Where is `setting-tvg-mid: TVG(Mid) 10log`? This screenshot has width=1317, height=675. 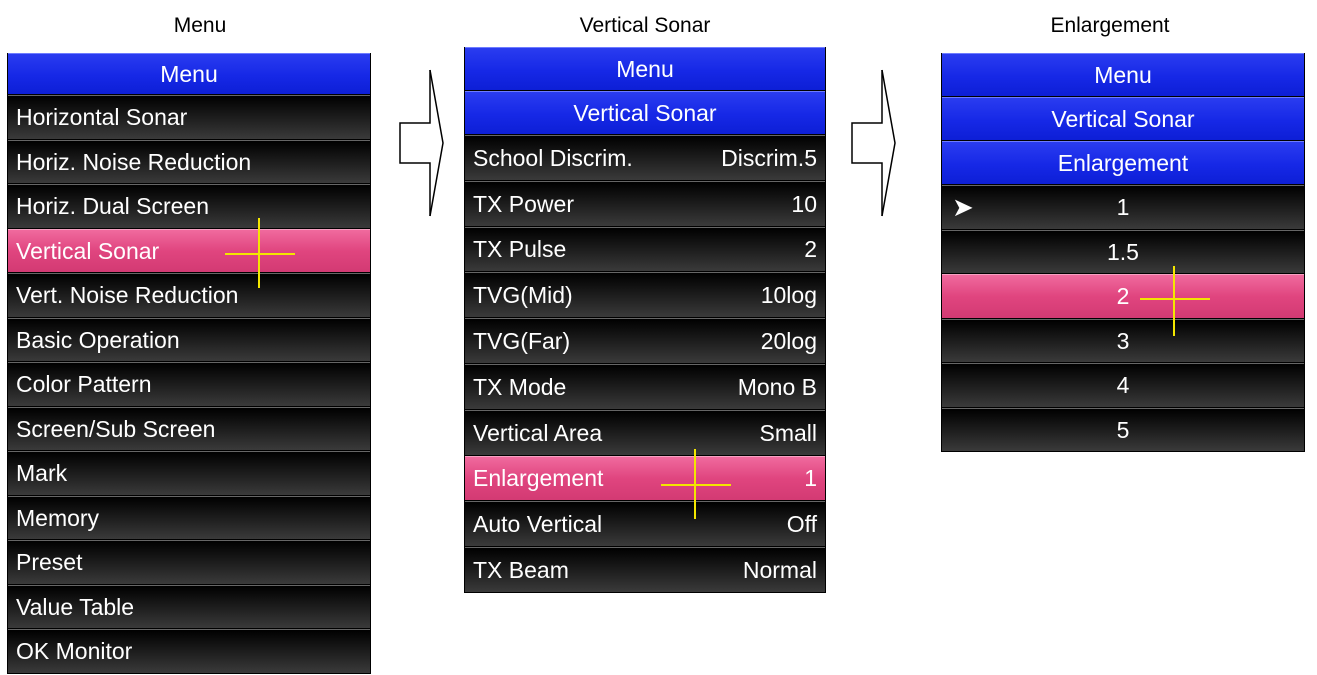 setting-tvg-mid: TVG(Mid) 10log is located at coordinates (645, 295).